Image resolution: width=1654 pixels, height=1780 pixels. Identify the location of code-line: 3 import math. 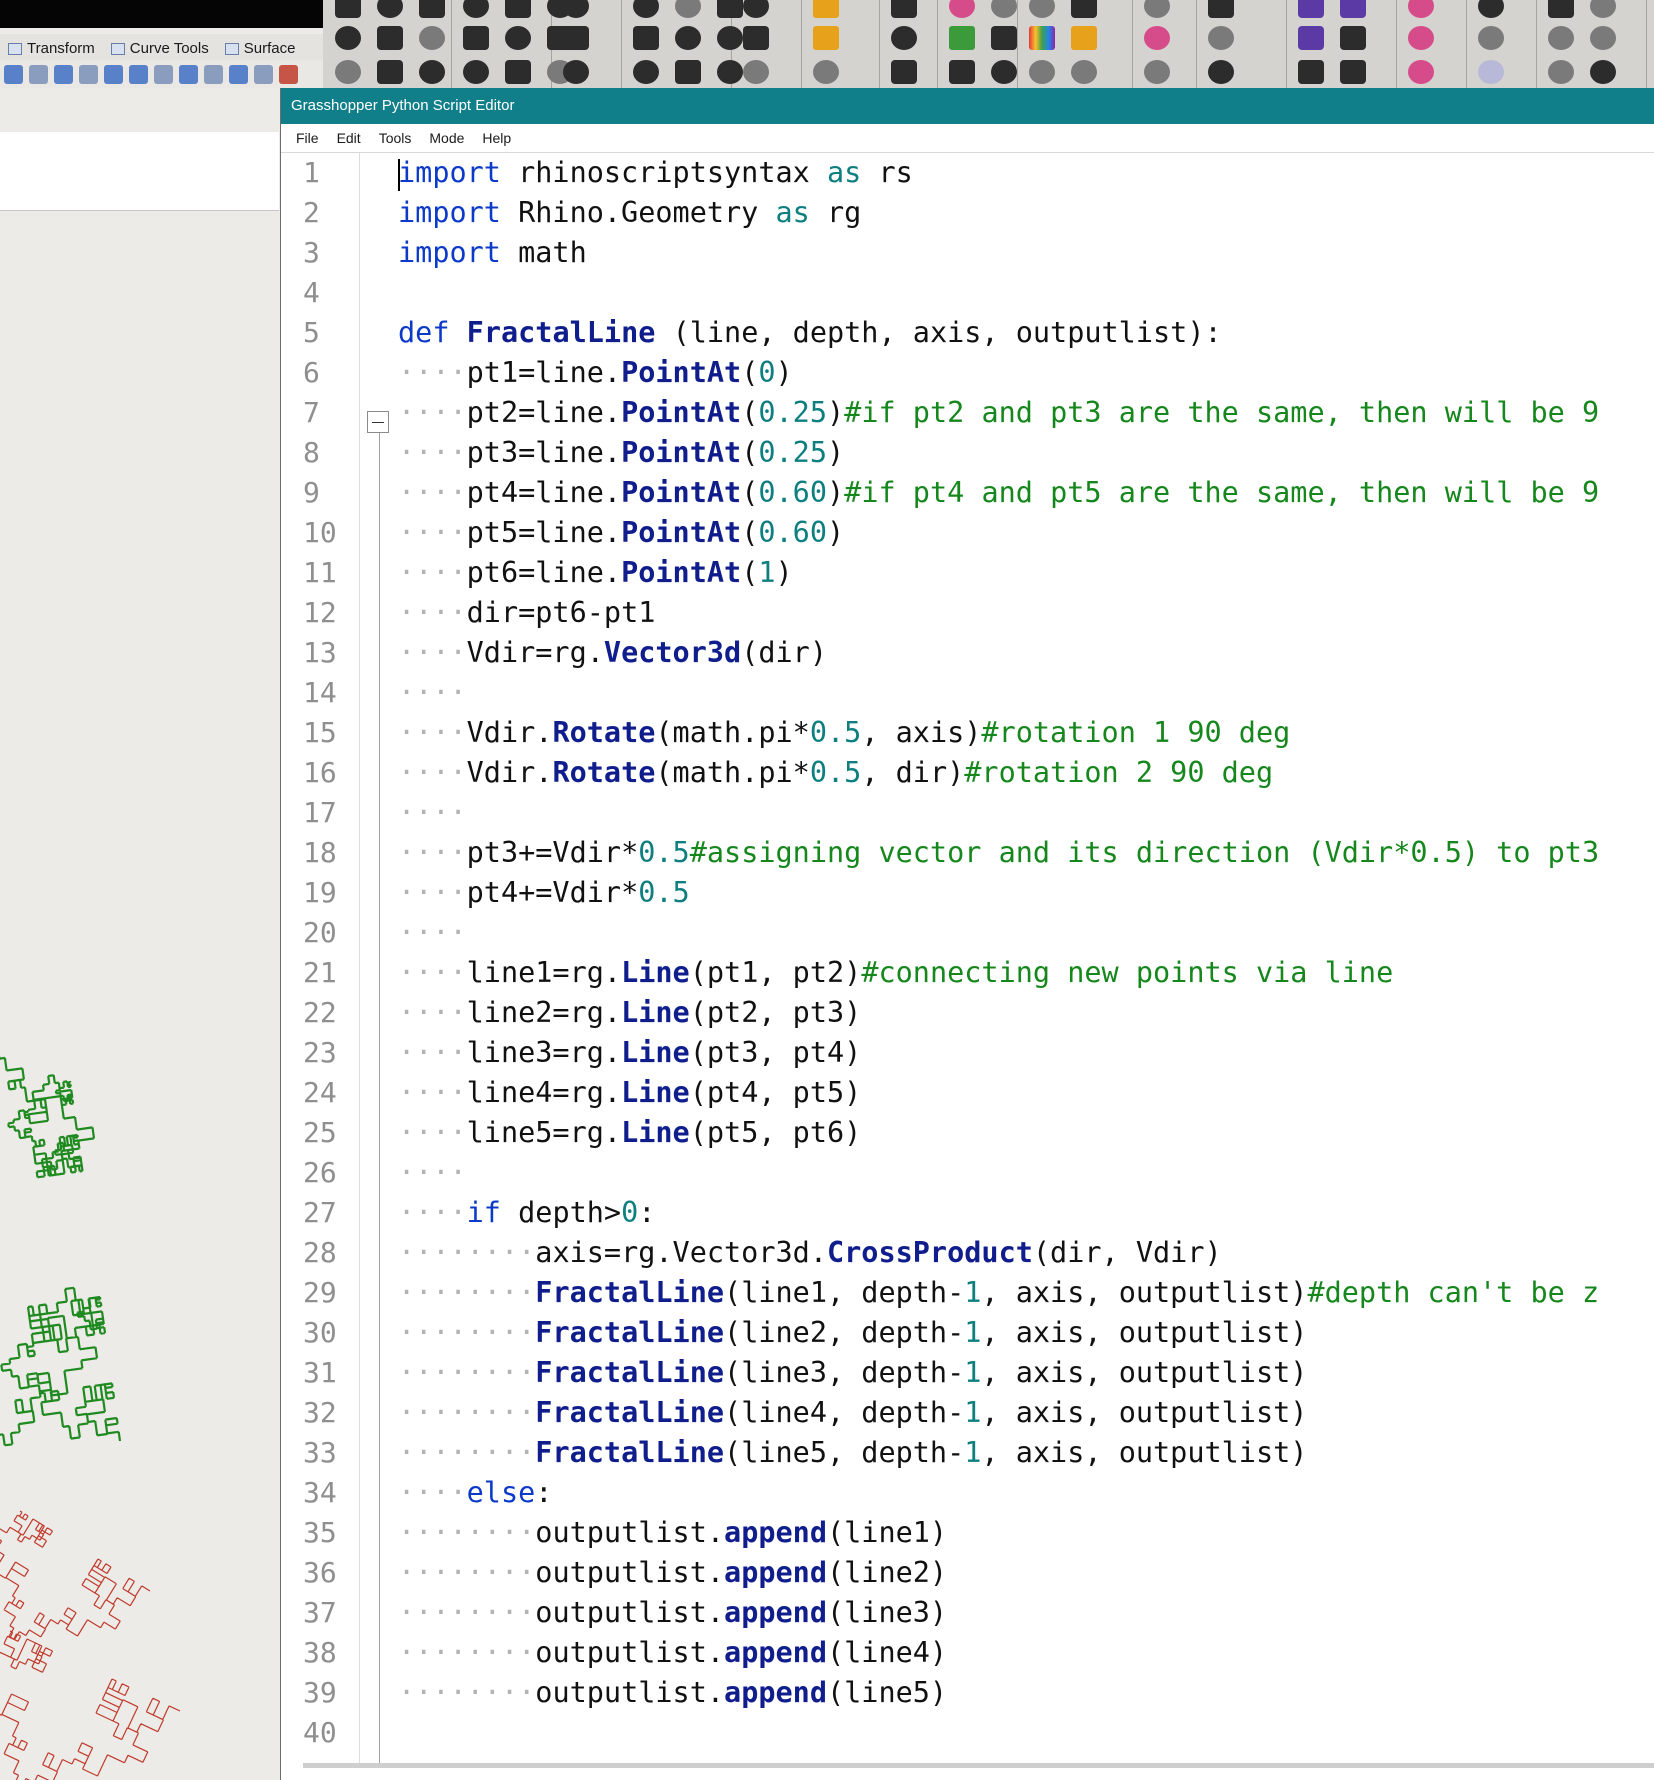
(967, 253).